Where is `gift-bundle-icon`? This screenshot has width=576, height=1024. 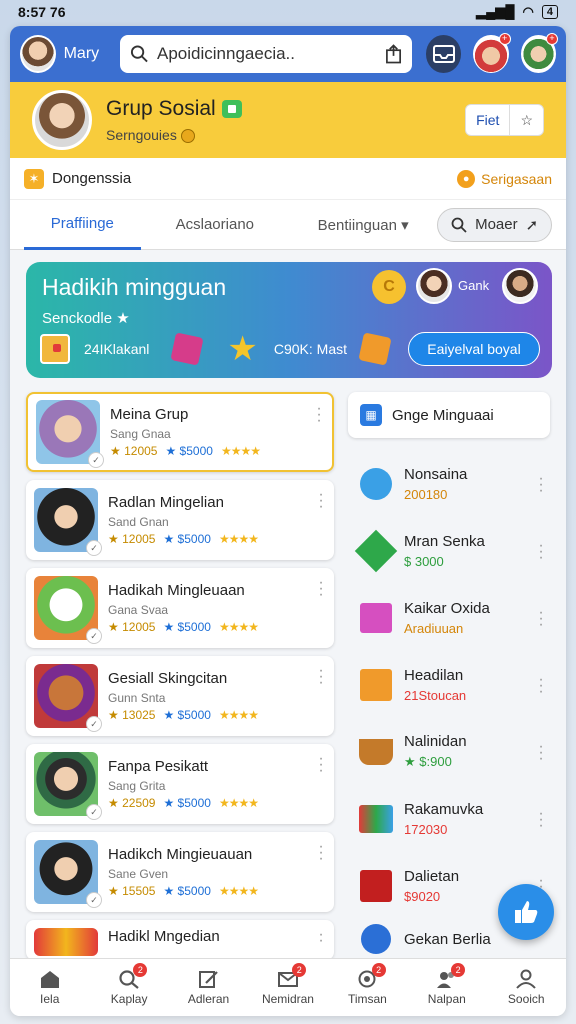
gift-bundle-icon is located at coordinates (376, 819).